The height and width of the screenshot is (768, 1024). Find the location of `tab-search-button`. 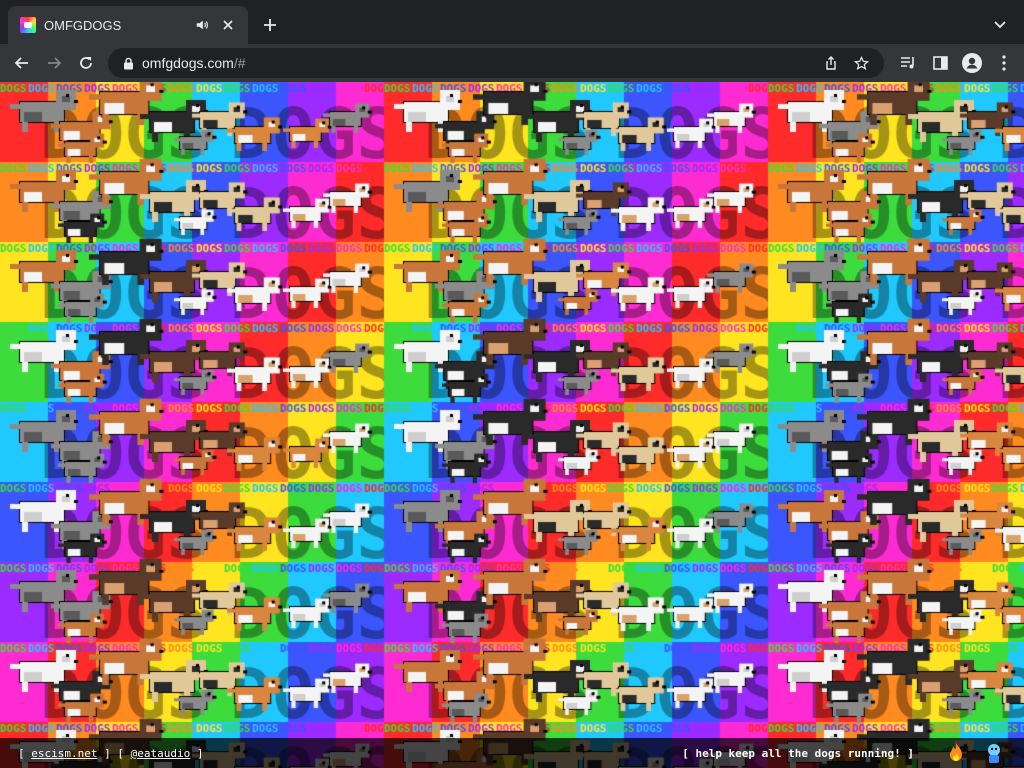

tab-search-button is located at coordinates (1000, 25).